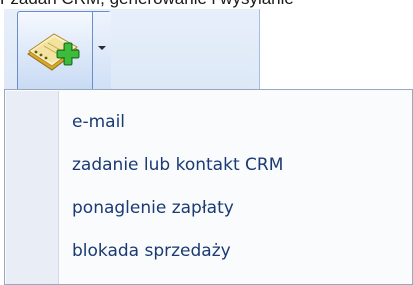 The height and width of the screenshot is (285, 413). What do you see at coordinates (147, 4) in the screenshot?
I see `background-document-text: Fzadań CRM, generowanie i wysyłanie` at bounding box center [147, 4].